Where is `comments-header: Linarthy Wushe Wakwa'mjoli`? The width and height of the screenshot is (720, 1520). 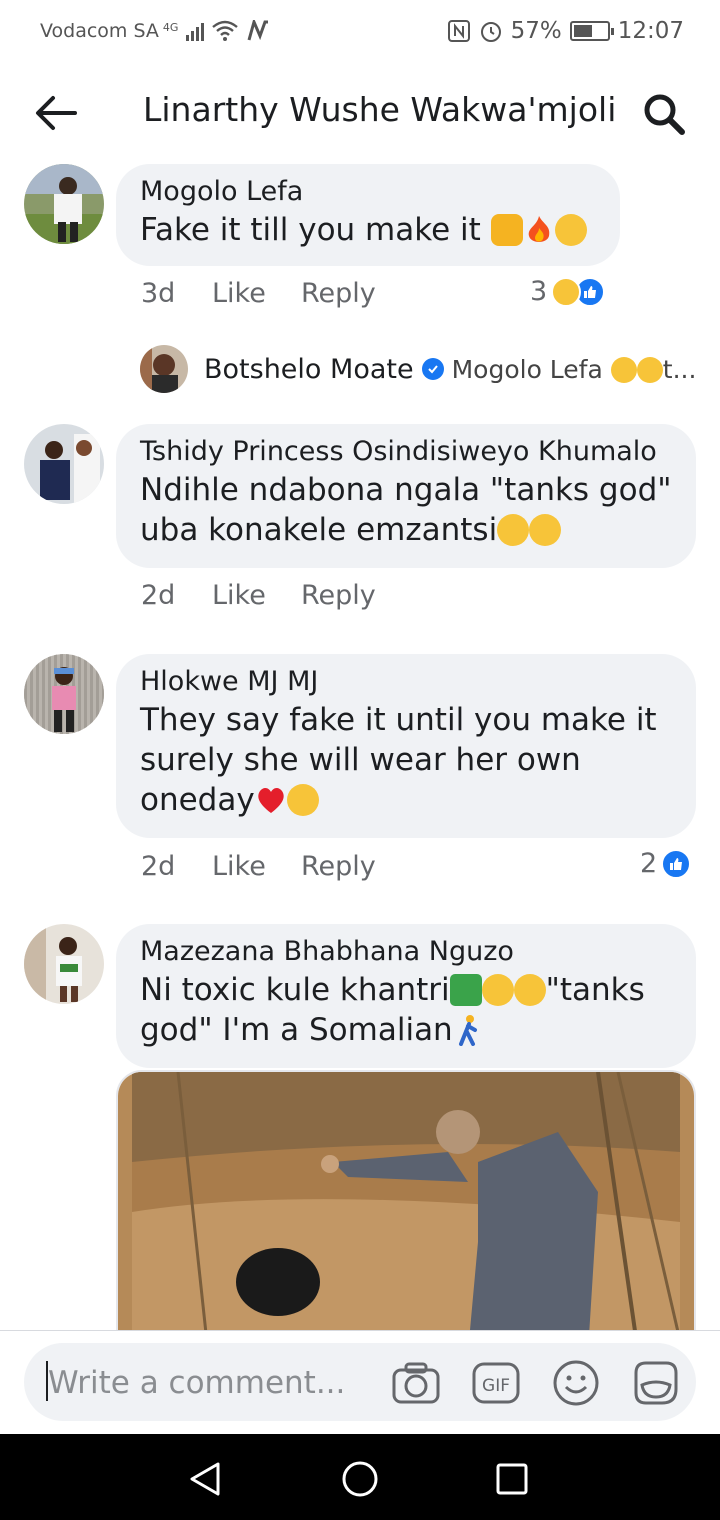
comments-header: Linarthy Wushe Wakwa'mjoli is located at coordinates (360, 112).